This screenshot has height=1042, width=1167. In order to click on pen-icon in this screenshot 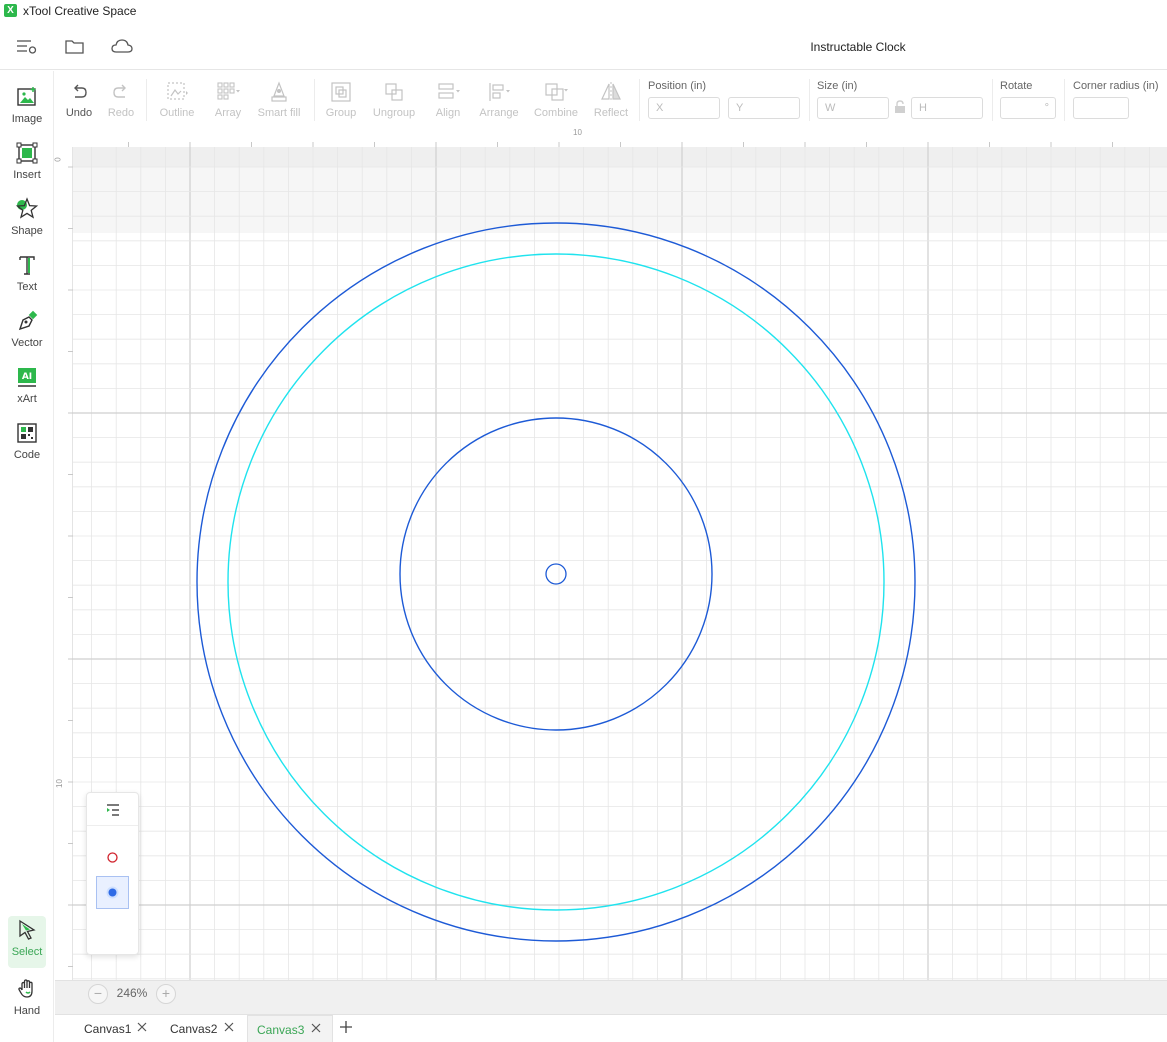, I will do `click(27, 321)`.